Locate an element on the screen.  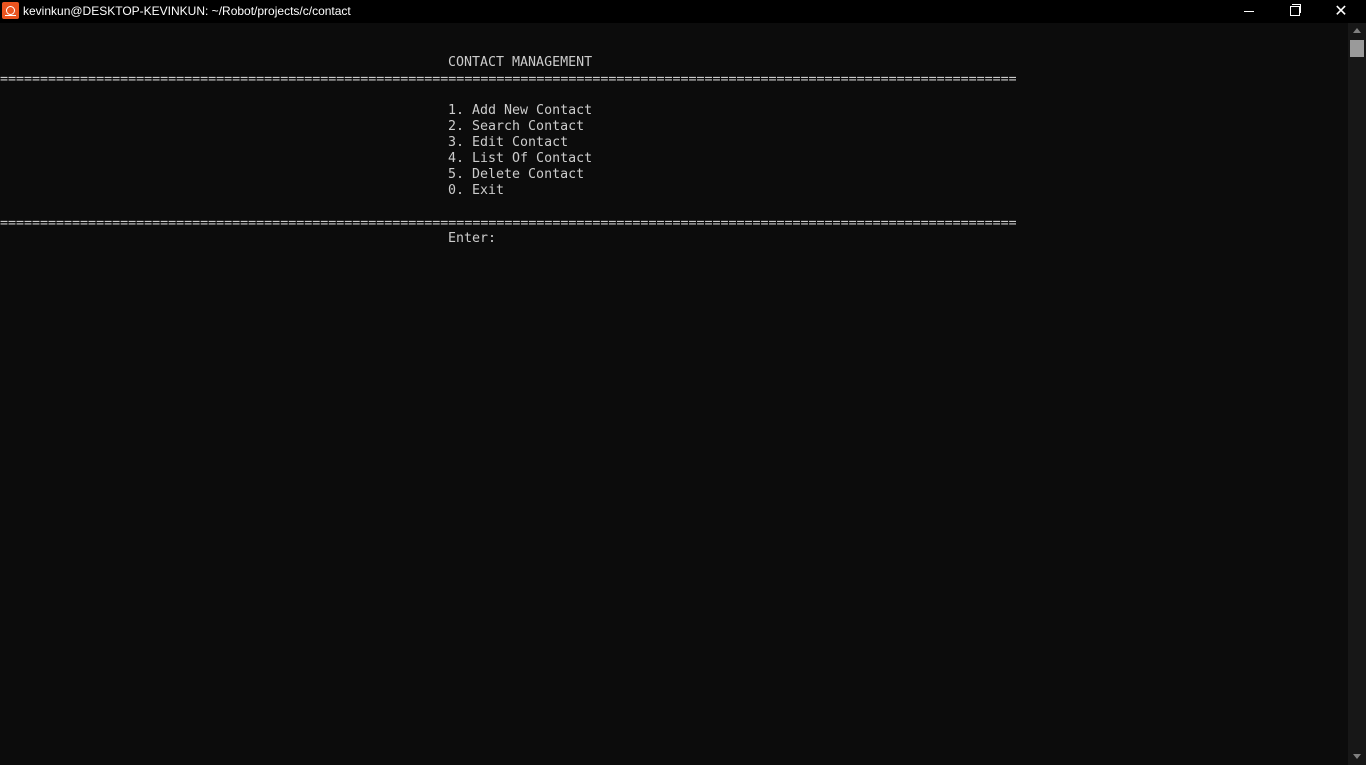
menu-item-delete-contact: 5. Delete Contact is located at coordinates (516, 174).